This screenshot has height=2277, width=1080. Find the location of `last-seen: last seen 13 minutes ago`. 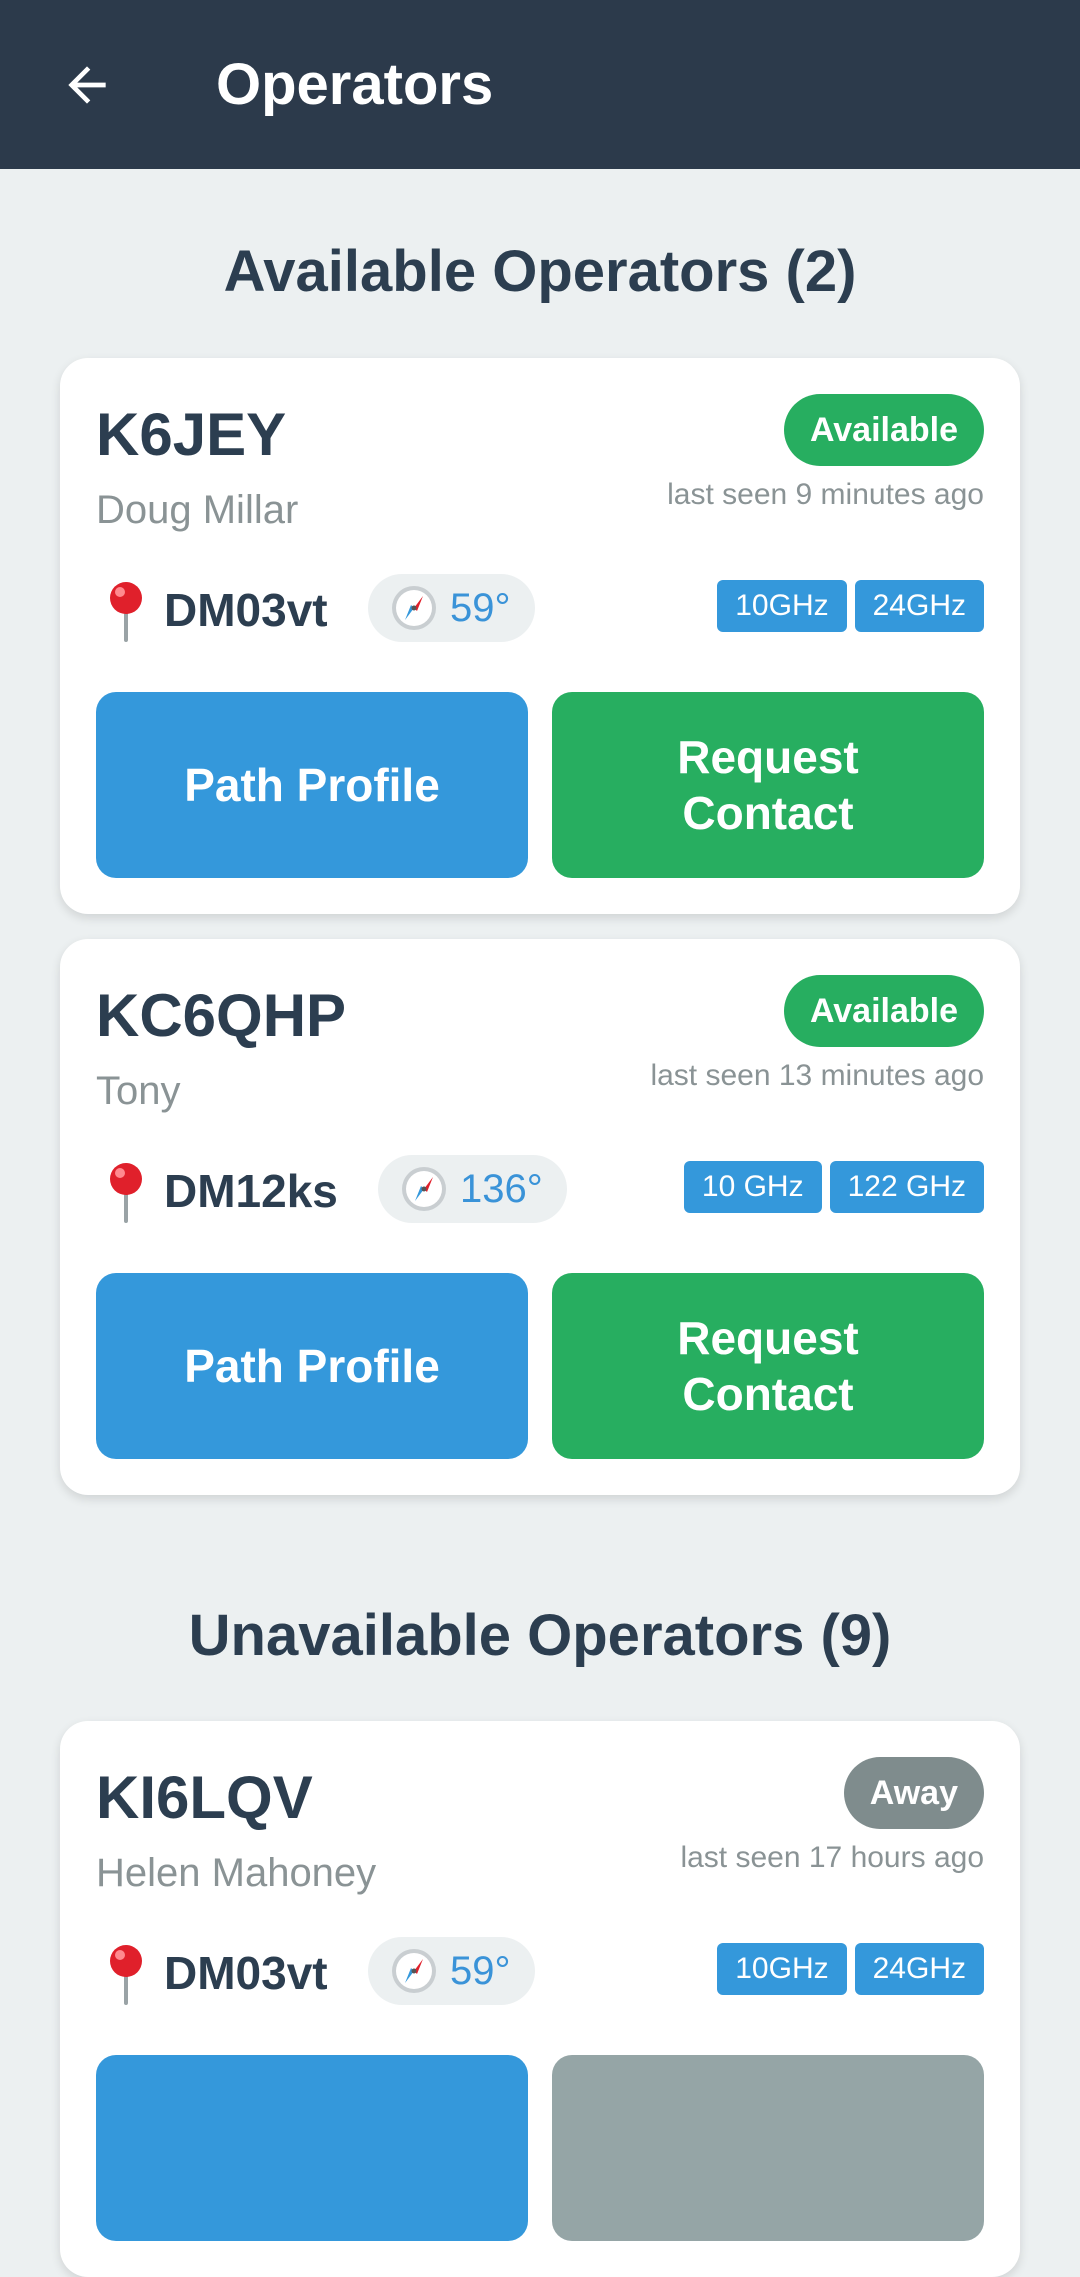

last-seen: last seen 13 minutes ago is located at coordinates (817, 1075).